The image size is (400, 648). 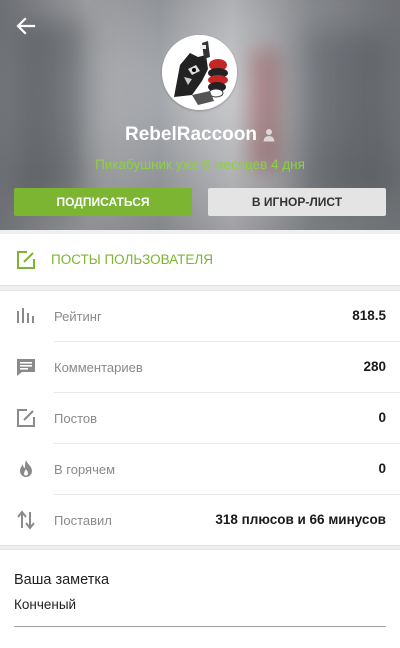 What do you see at coordinates (103, 202) in the screenshot?
I see `subscribe-button: ПОДПИСАТЬСЯ` at bounding box center [103, 202].